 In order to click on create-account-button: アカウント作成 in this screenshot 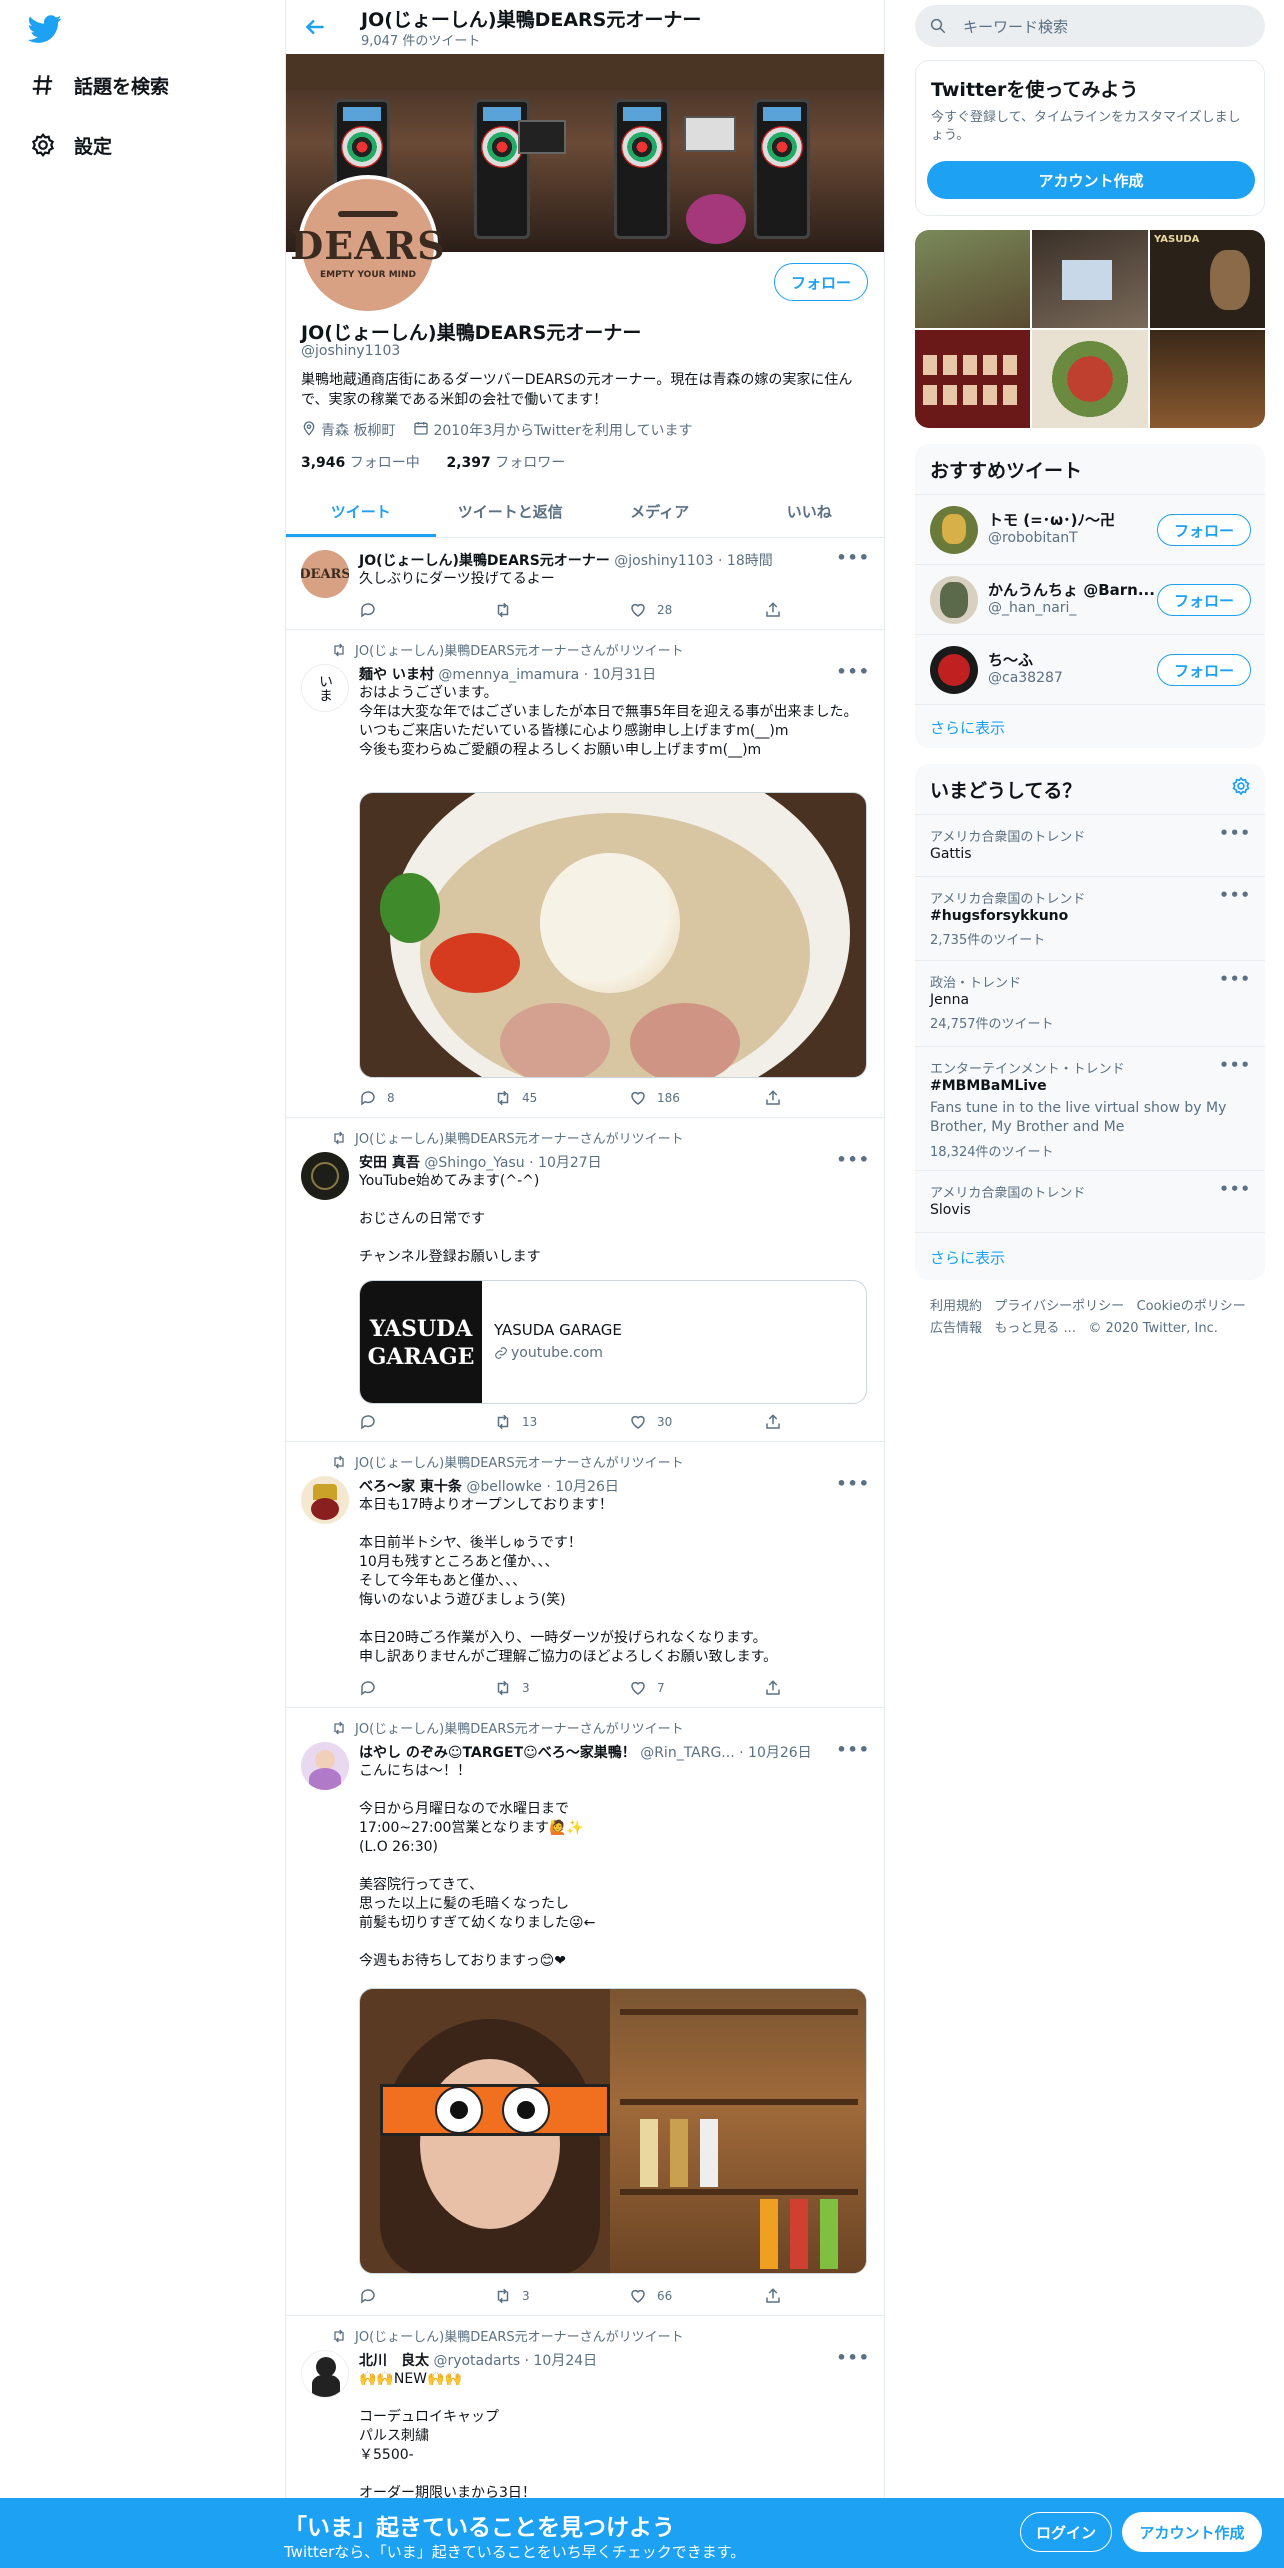, I will do `click(1091, 180)`.